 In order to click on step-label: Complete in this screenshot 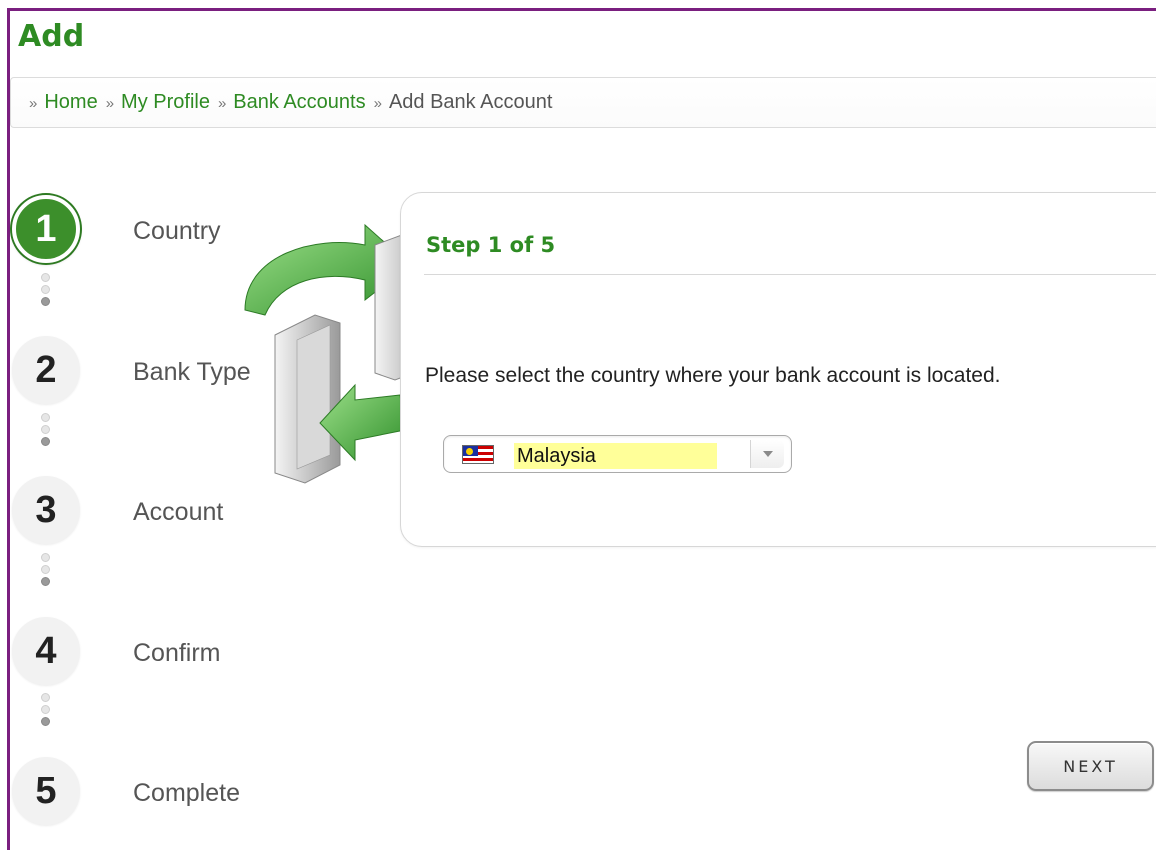, I will do `click(186, 793)`.